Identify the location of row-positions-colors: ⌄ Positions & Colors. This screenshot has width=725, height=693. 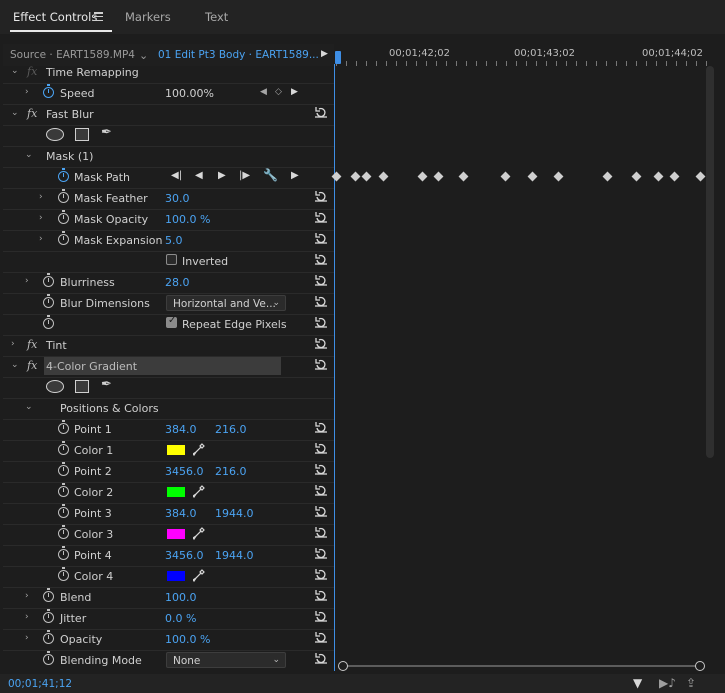
(168, 409).